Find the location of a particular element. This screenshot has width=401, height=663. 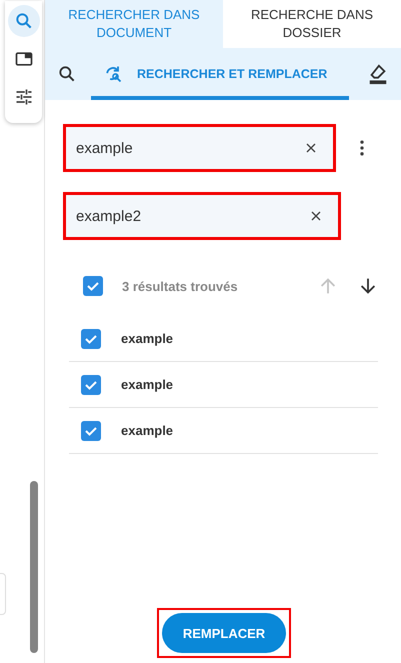

tab: RECHERCHE DANS DOSSIER is located at coordinates (312, 24).